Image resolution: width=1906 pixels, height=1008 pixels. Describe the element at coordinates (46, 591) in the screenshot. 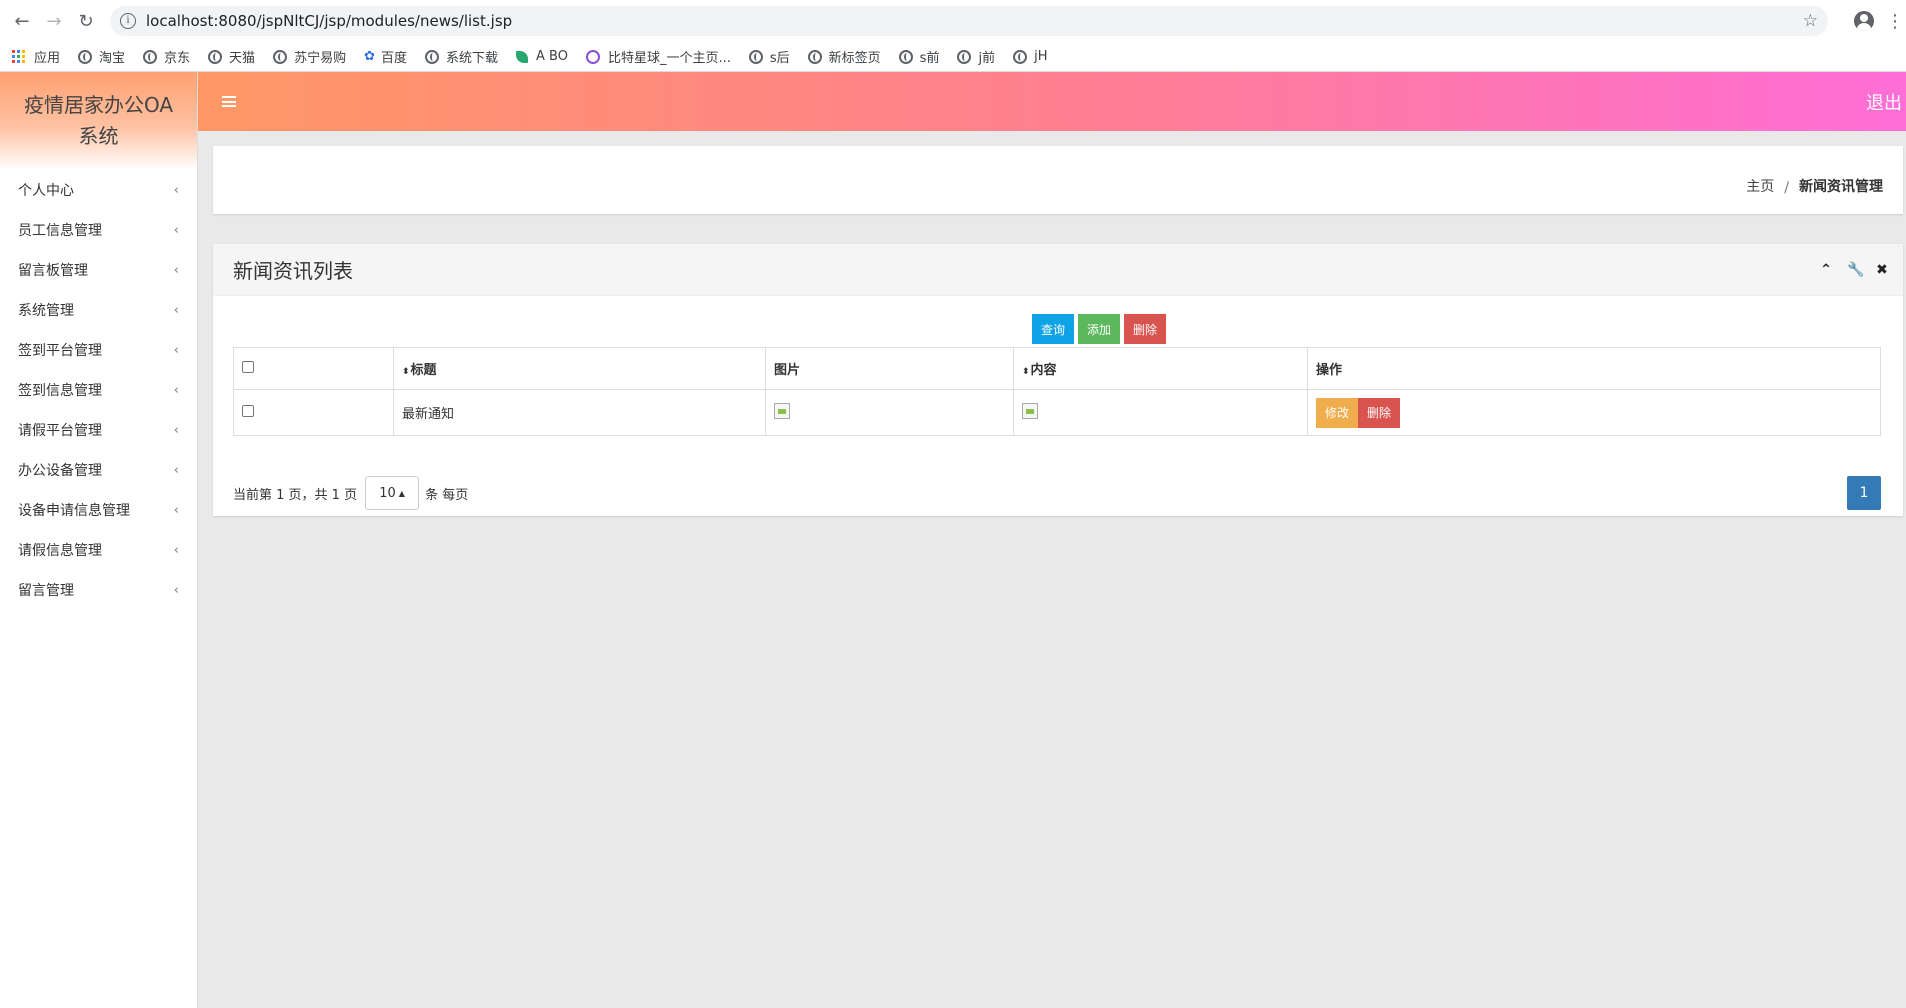

I see `sidebar-item-label: 留言管理` at that location.